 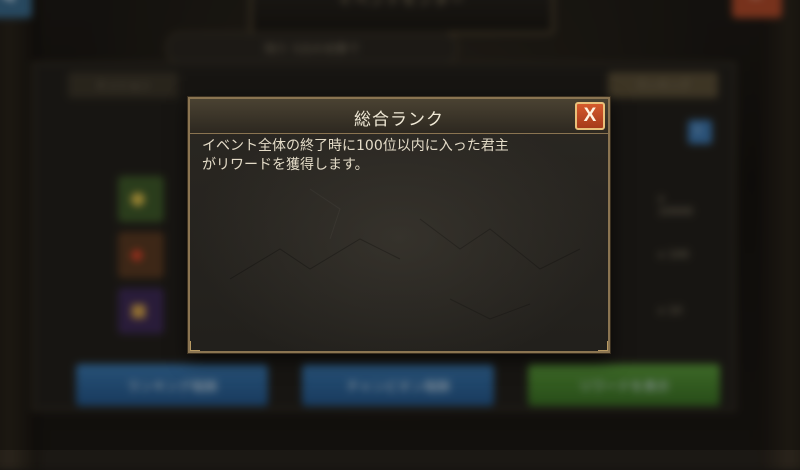 I want to click on dialog-close-button: X, so click(x=590, y=116).